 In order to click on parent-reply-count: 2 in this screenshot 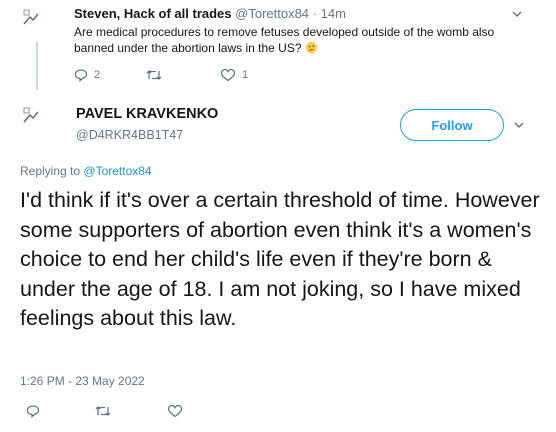, I will do `click(97, 75)`.